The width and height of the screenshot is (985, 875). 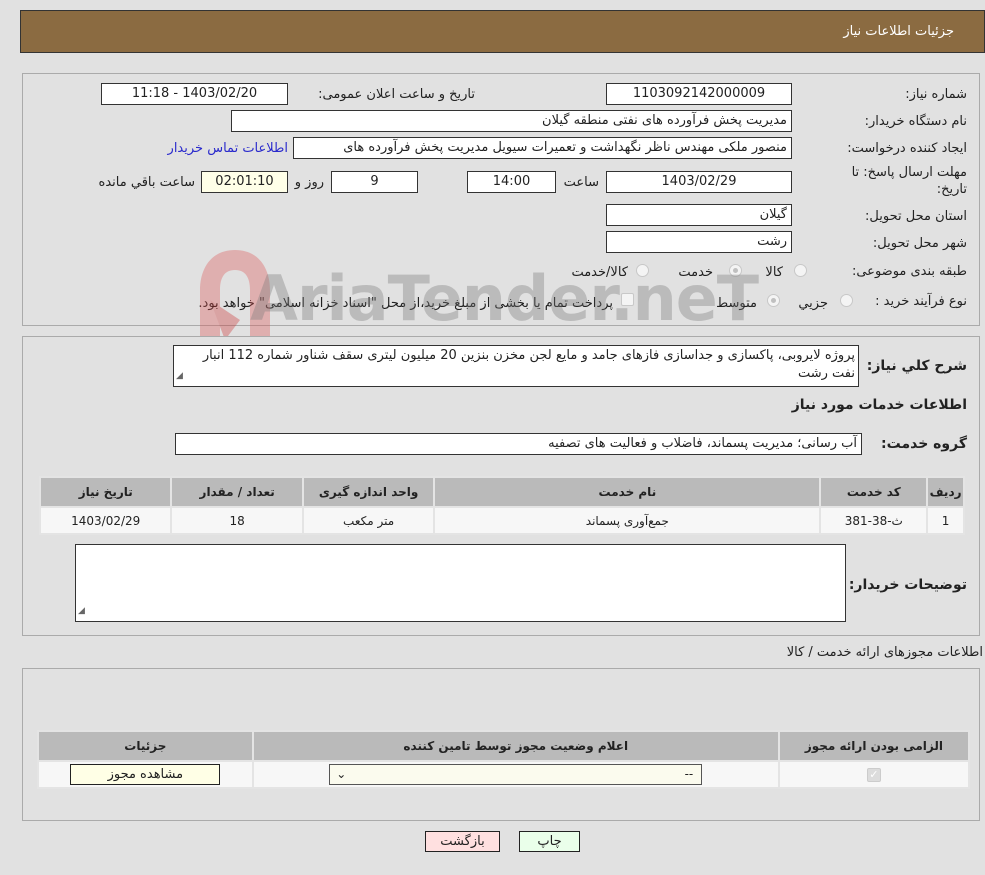 I want to click on deadline-date-field: 1403/02/29, so click(x=699, y=182).